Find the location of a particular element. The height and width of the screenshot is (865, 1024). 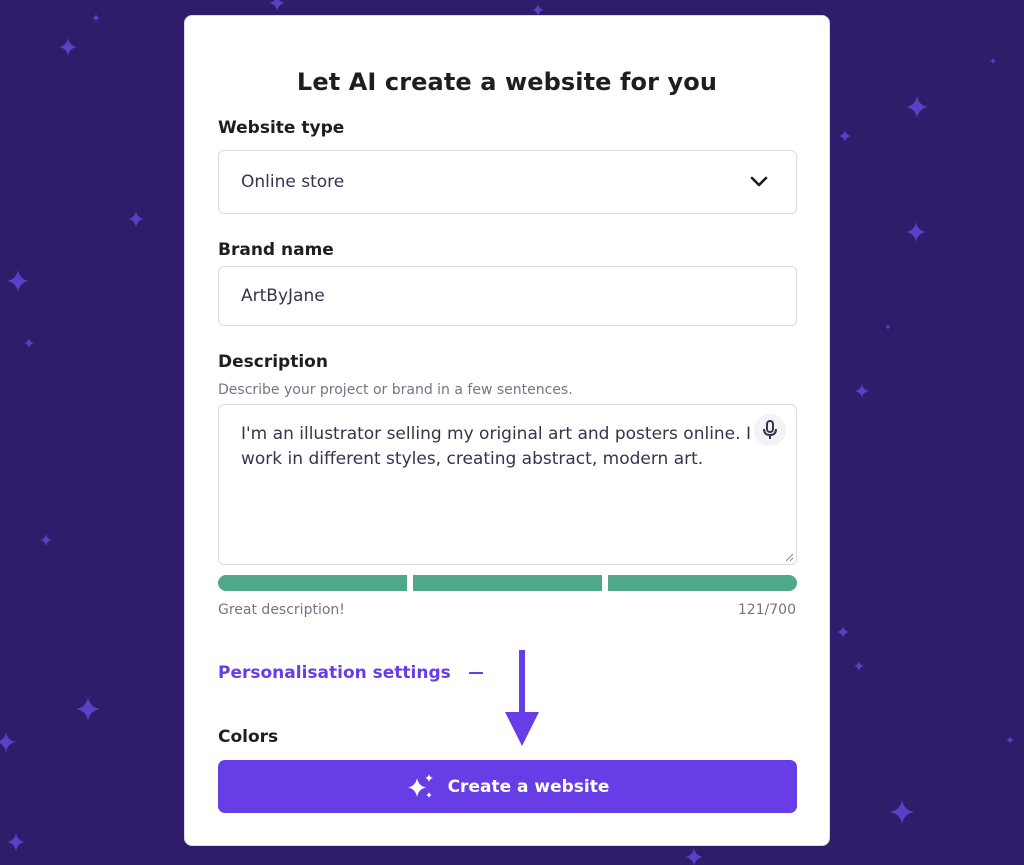

website-type-select: Online store is located at coordinates (507, 182).